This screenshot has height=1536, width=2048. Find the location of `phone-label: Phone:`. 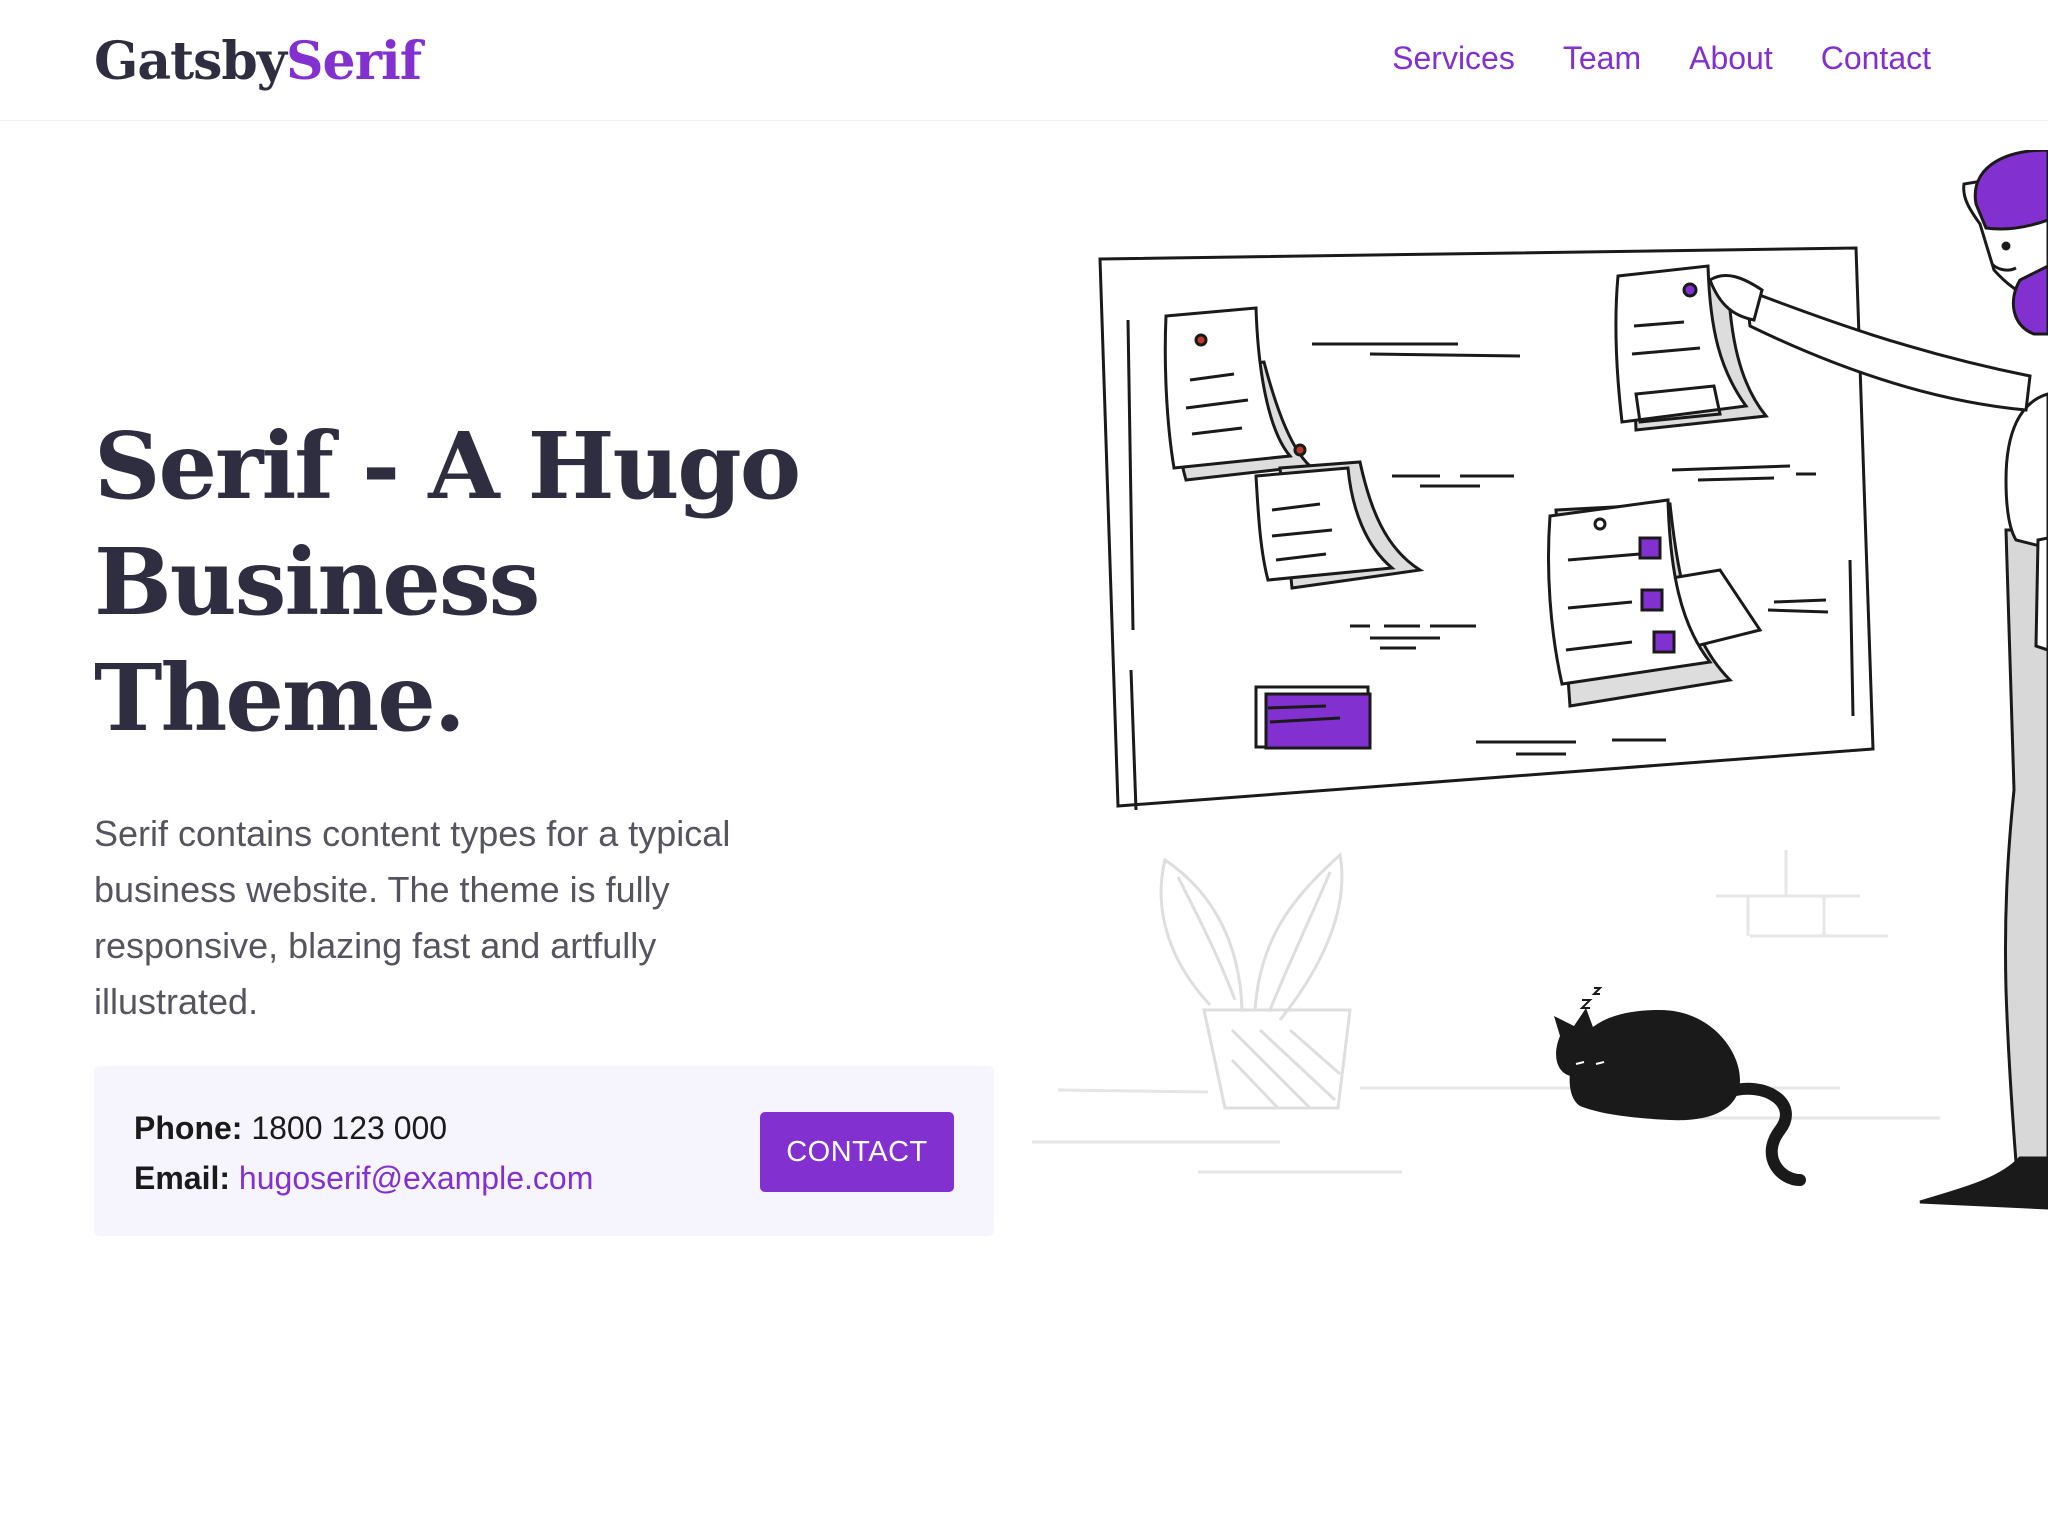

phone-label: Phone: is located at coordinates (188, 1128).